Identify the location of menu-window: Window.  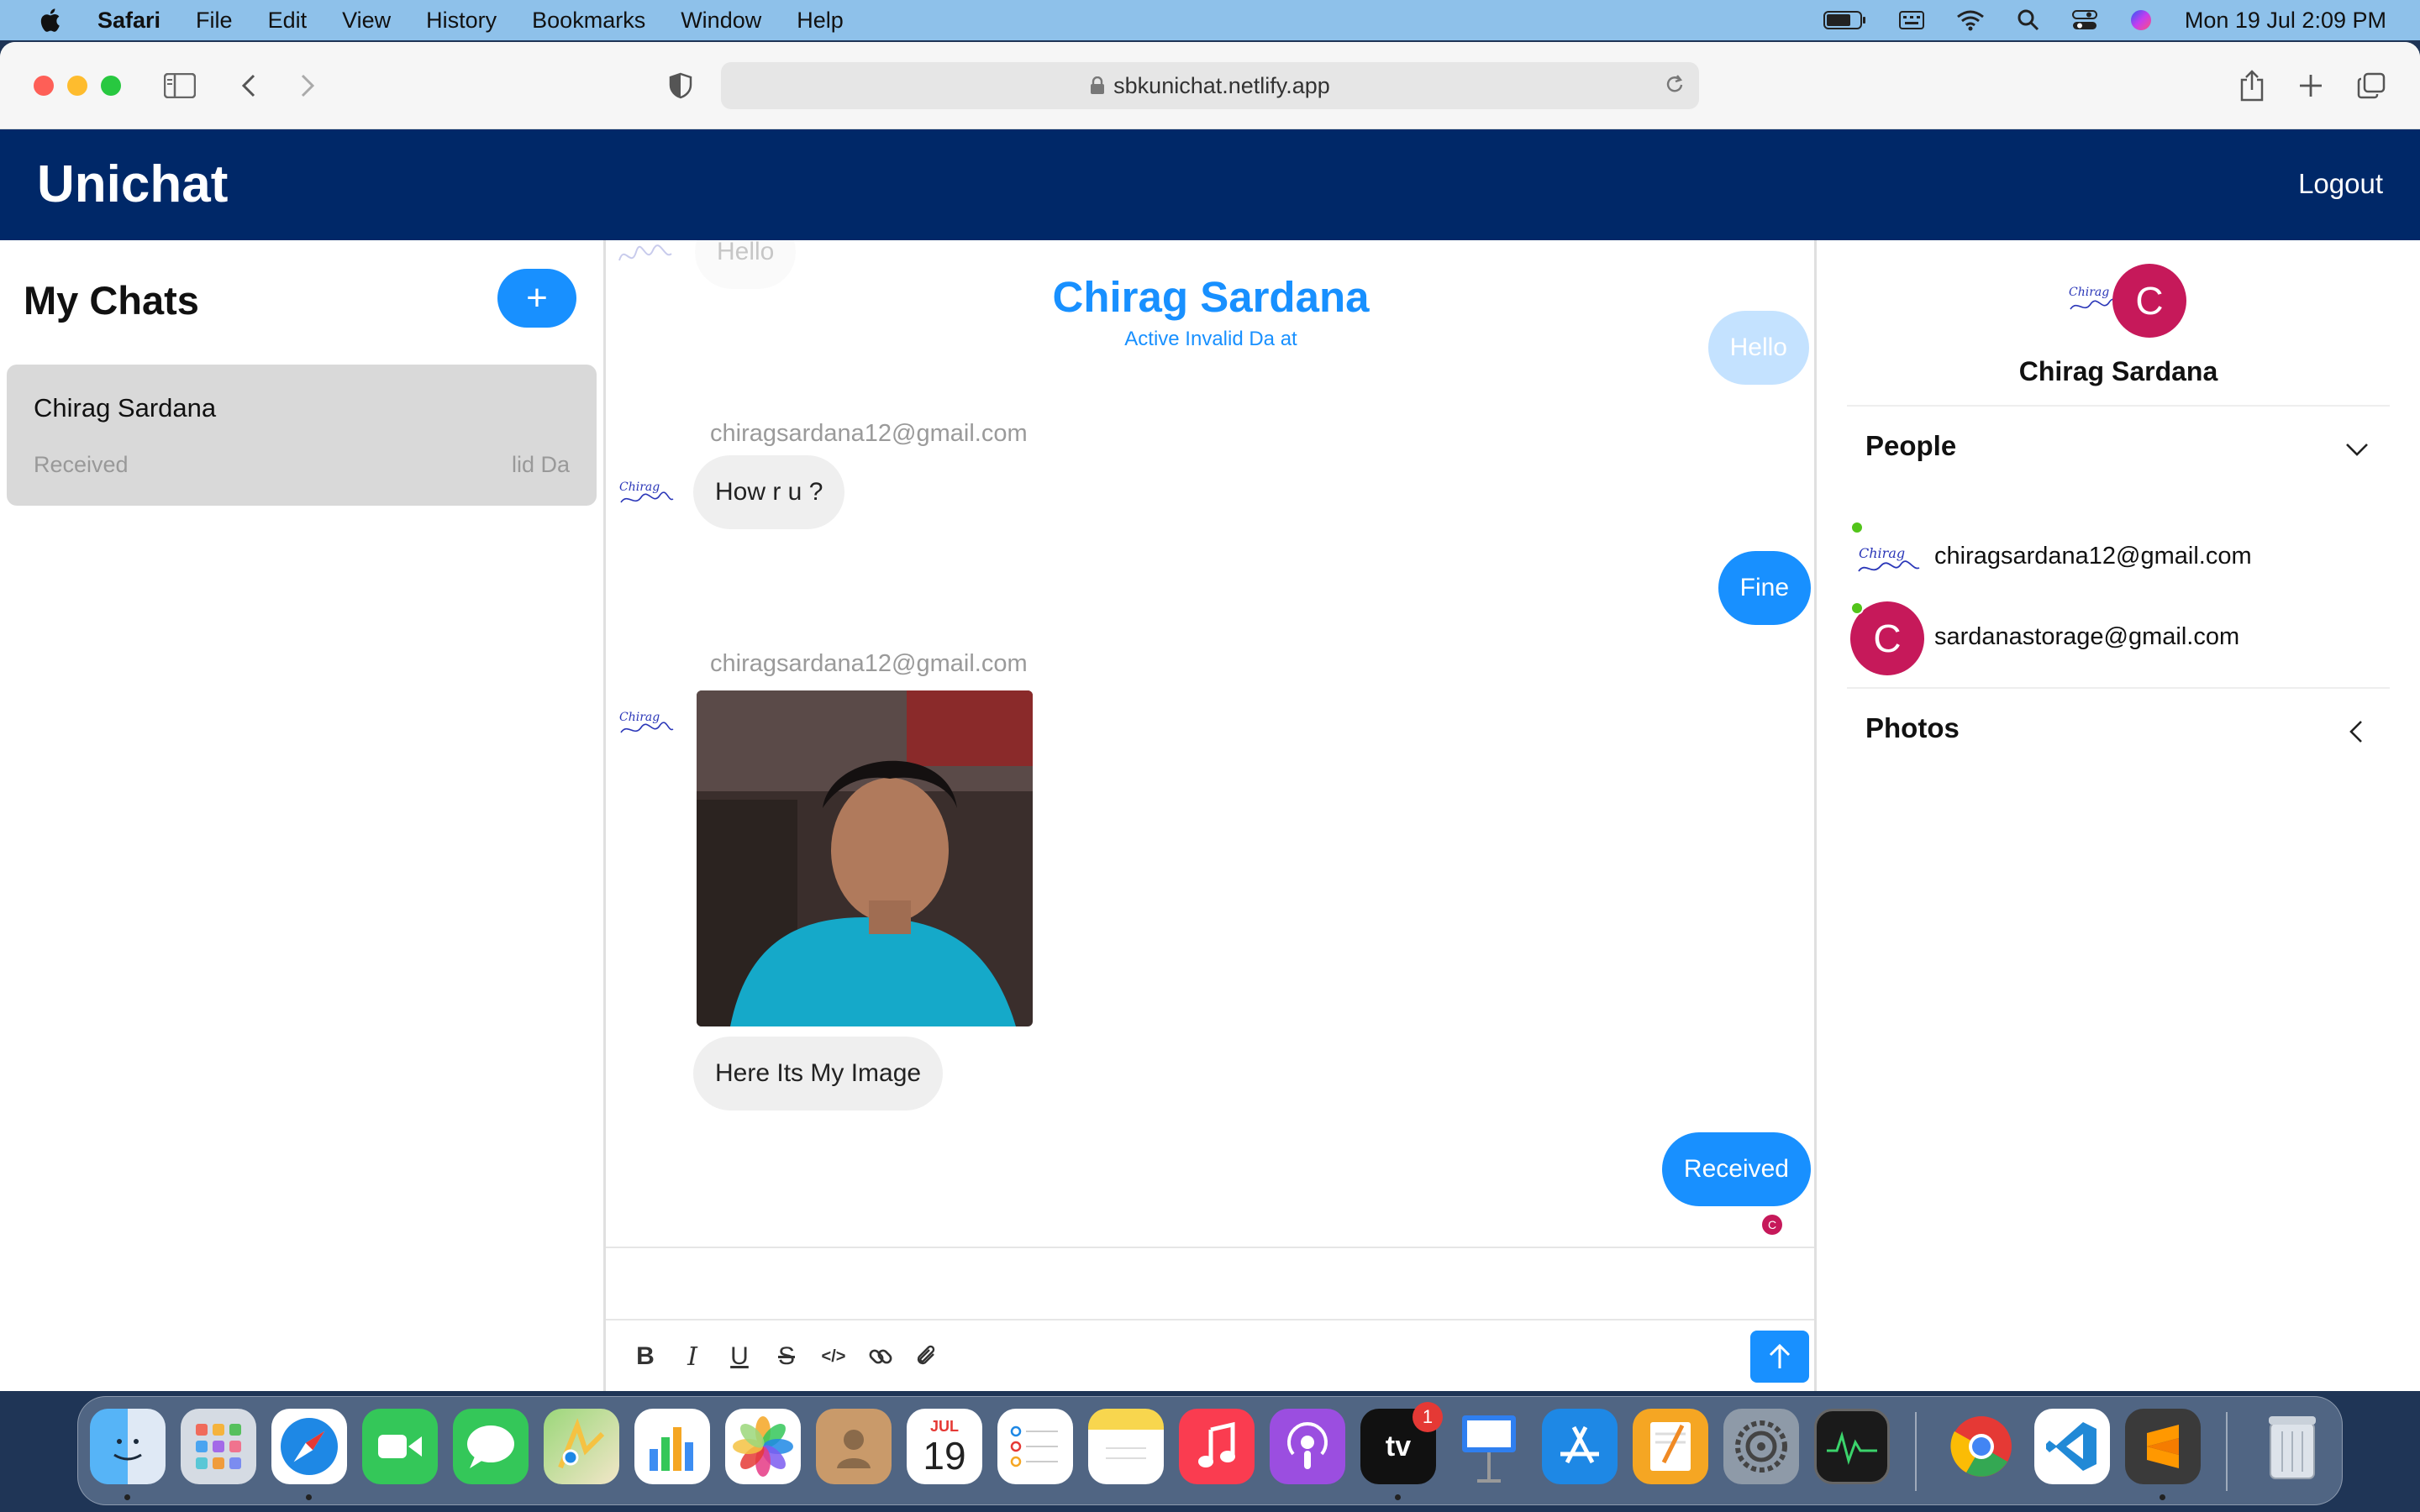
(721, 21).